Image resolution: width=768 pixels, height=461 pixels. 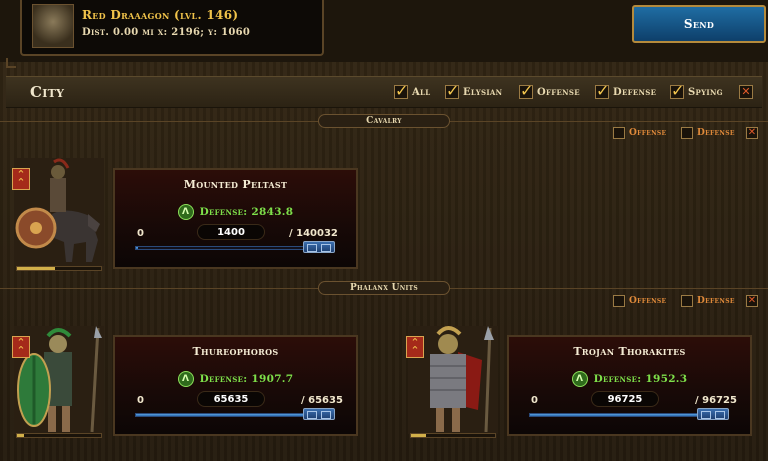 What do you see at coordinates (160, 15) in the screenshot?
I see `target-name: Red Draaagon (lvl. 146)` at bounding box center [160, 15].